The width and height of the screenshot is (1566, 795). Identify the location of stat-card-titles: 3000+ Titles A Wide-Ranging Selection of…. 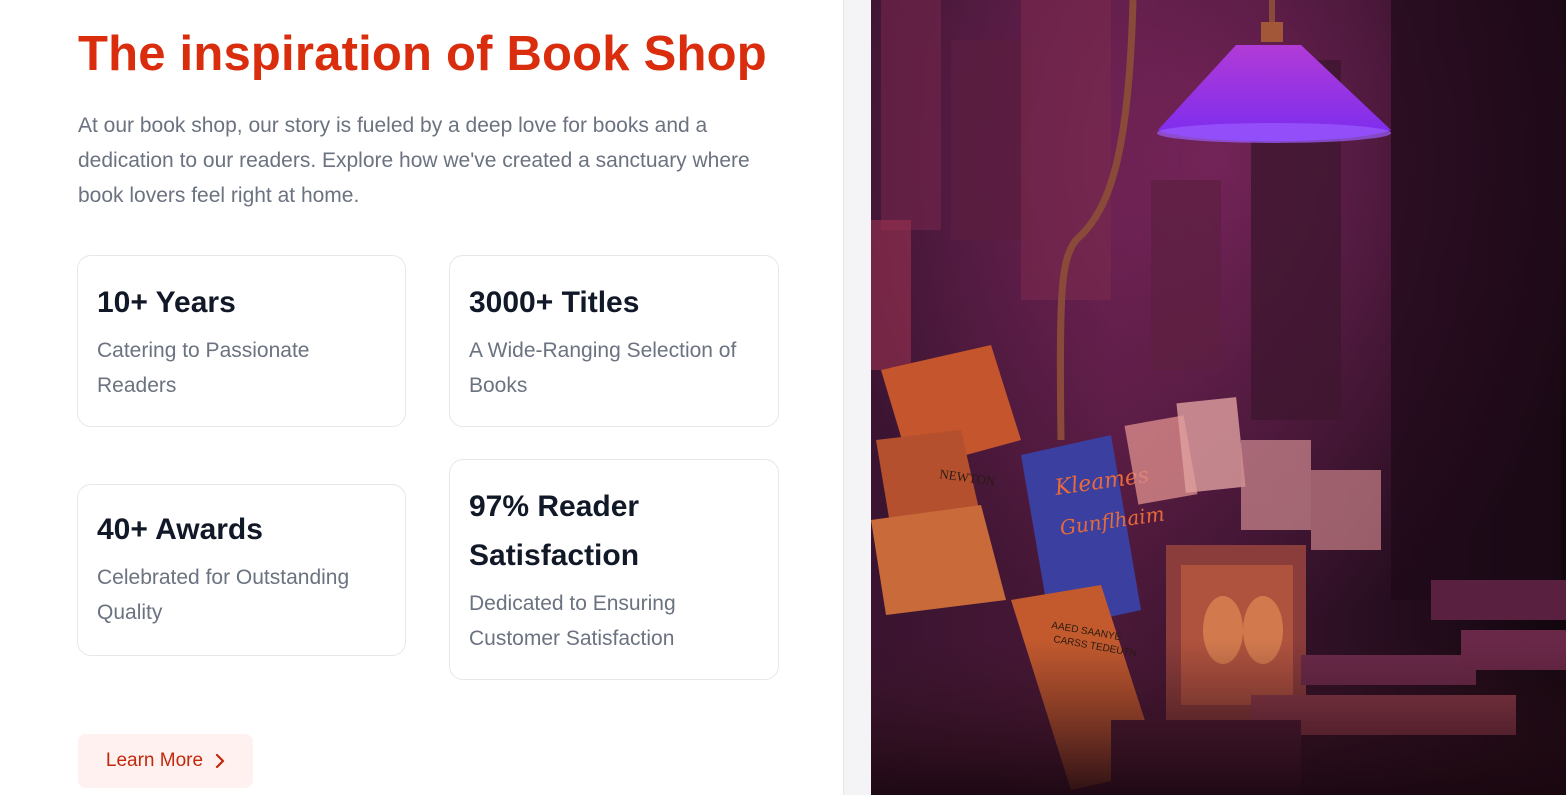
(614, 341).